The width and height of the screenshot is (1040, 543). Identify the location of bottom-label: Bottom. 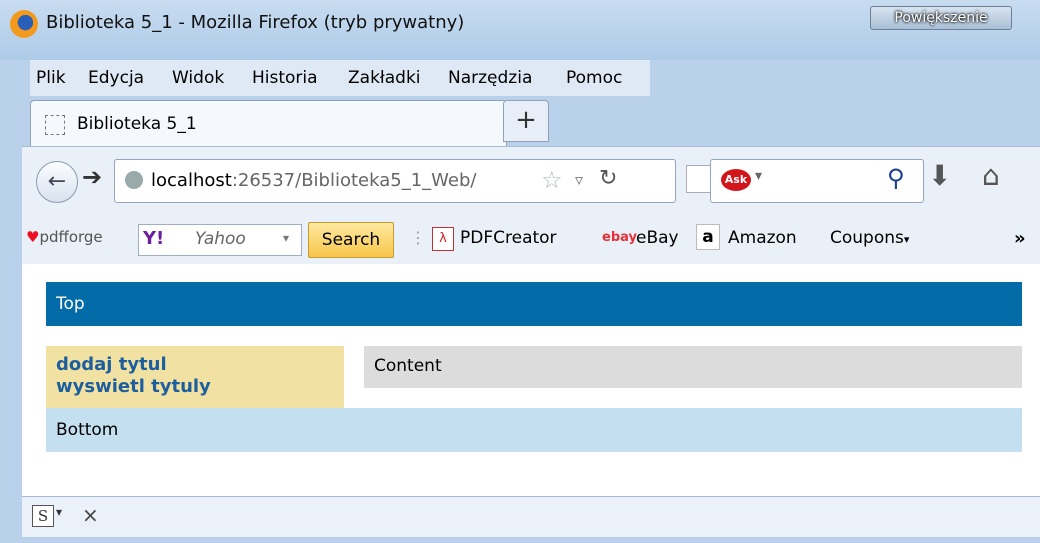
(87, 430).